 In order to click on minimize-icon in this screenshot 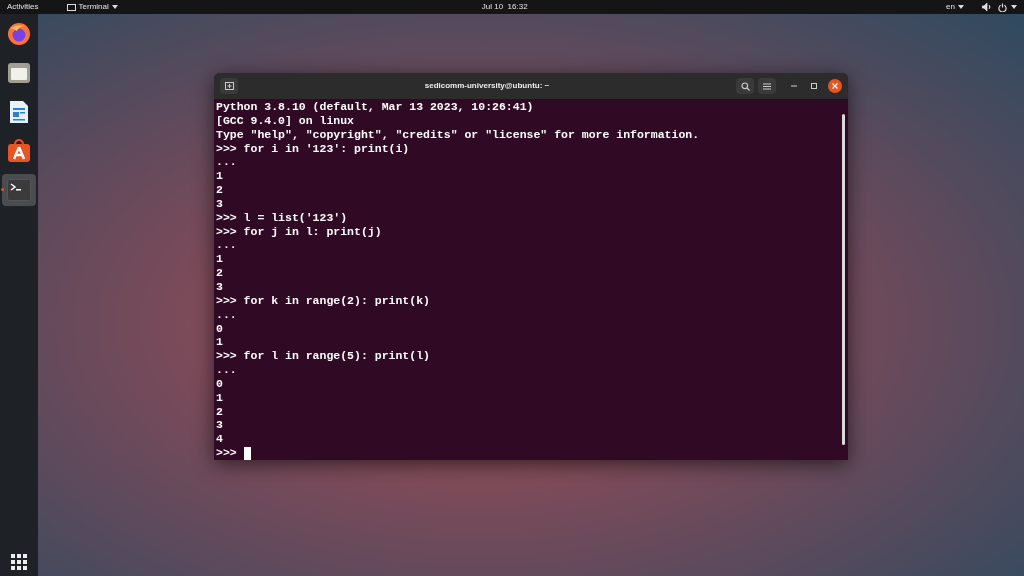, I will do `click(794, 86)`.